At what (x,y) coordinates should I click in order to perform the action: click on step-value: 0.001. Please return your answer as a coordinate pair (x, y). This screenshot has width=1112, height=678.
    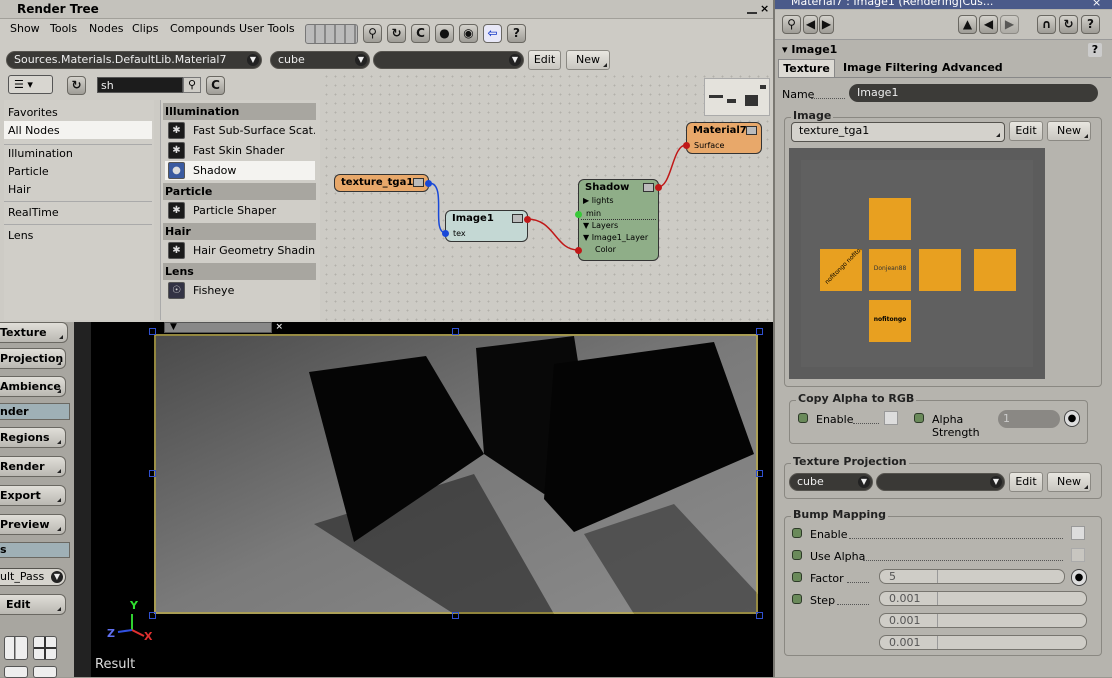
    Looking at the image, I should click on (905, 598).